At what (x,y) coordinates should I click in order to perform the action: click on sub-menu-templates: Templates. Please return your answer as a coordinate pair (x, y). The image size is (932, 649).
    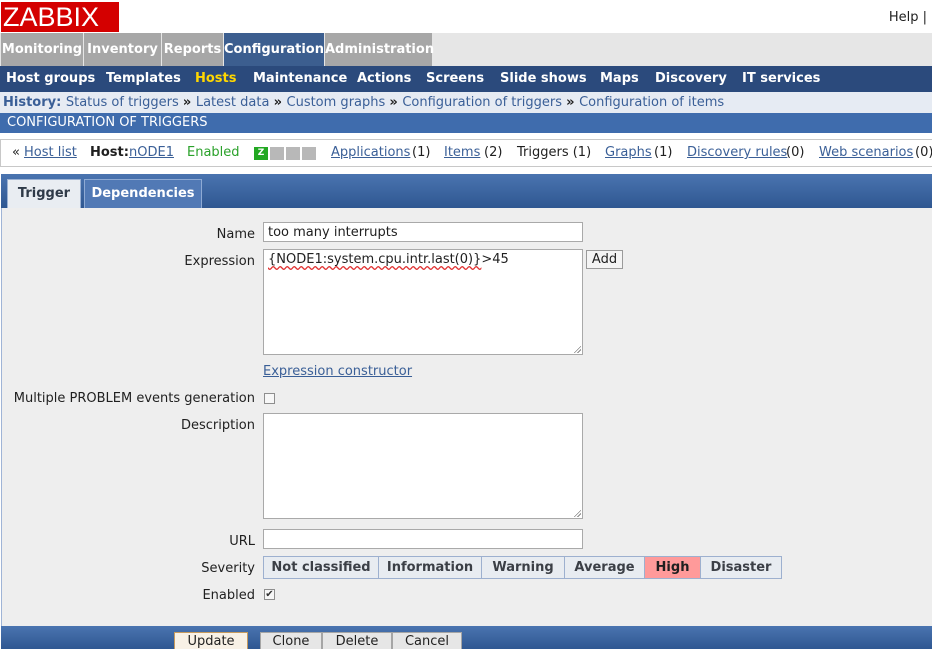
    Looking at the image, I should click on (143, 79).